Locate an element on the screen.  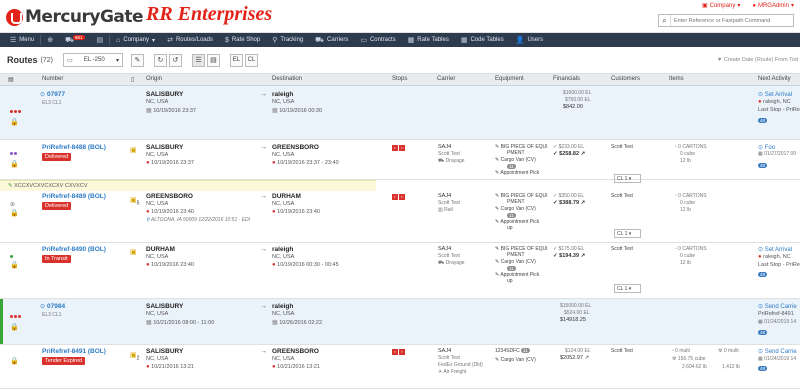
refresh-icon: ↻ is located at coordinates (160, 60).